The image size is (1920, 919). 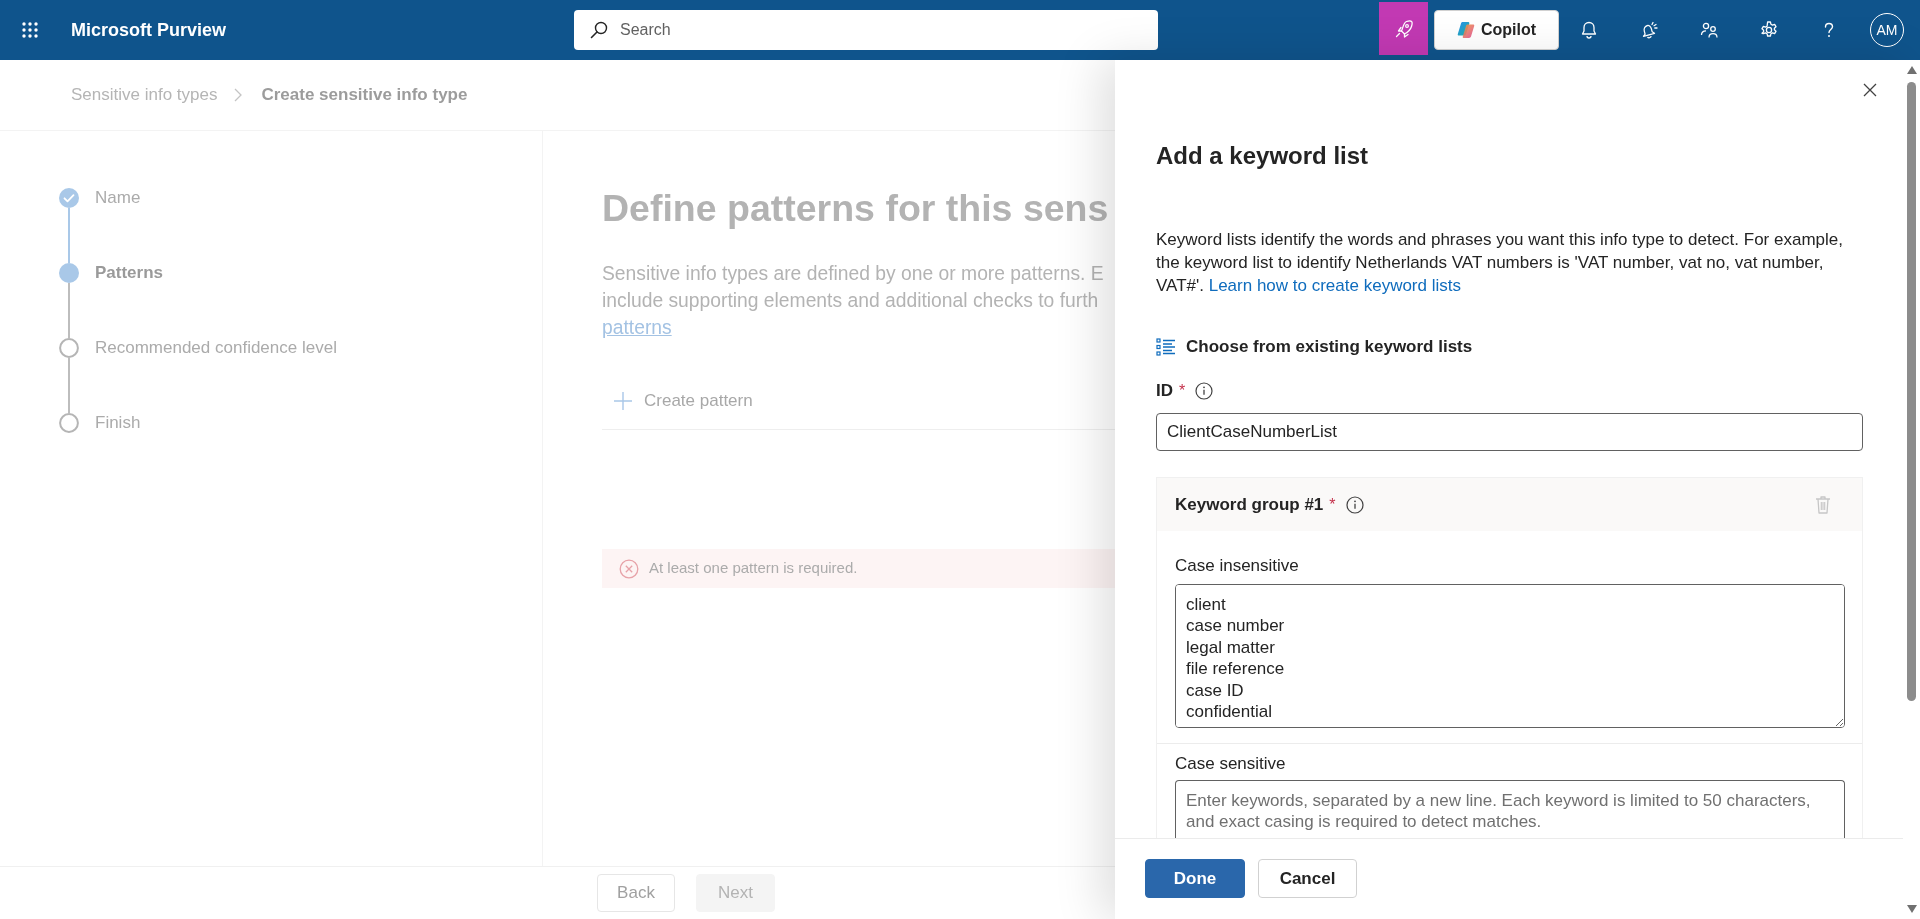 I want to click on close-icon, so click(x=1870, y=90).